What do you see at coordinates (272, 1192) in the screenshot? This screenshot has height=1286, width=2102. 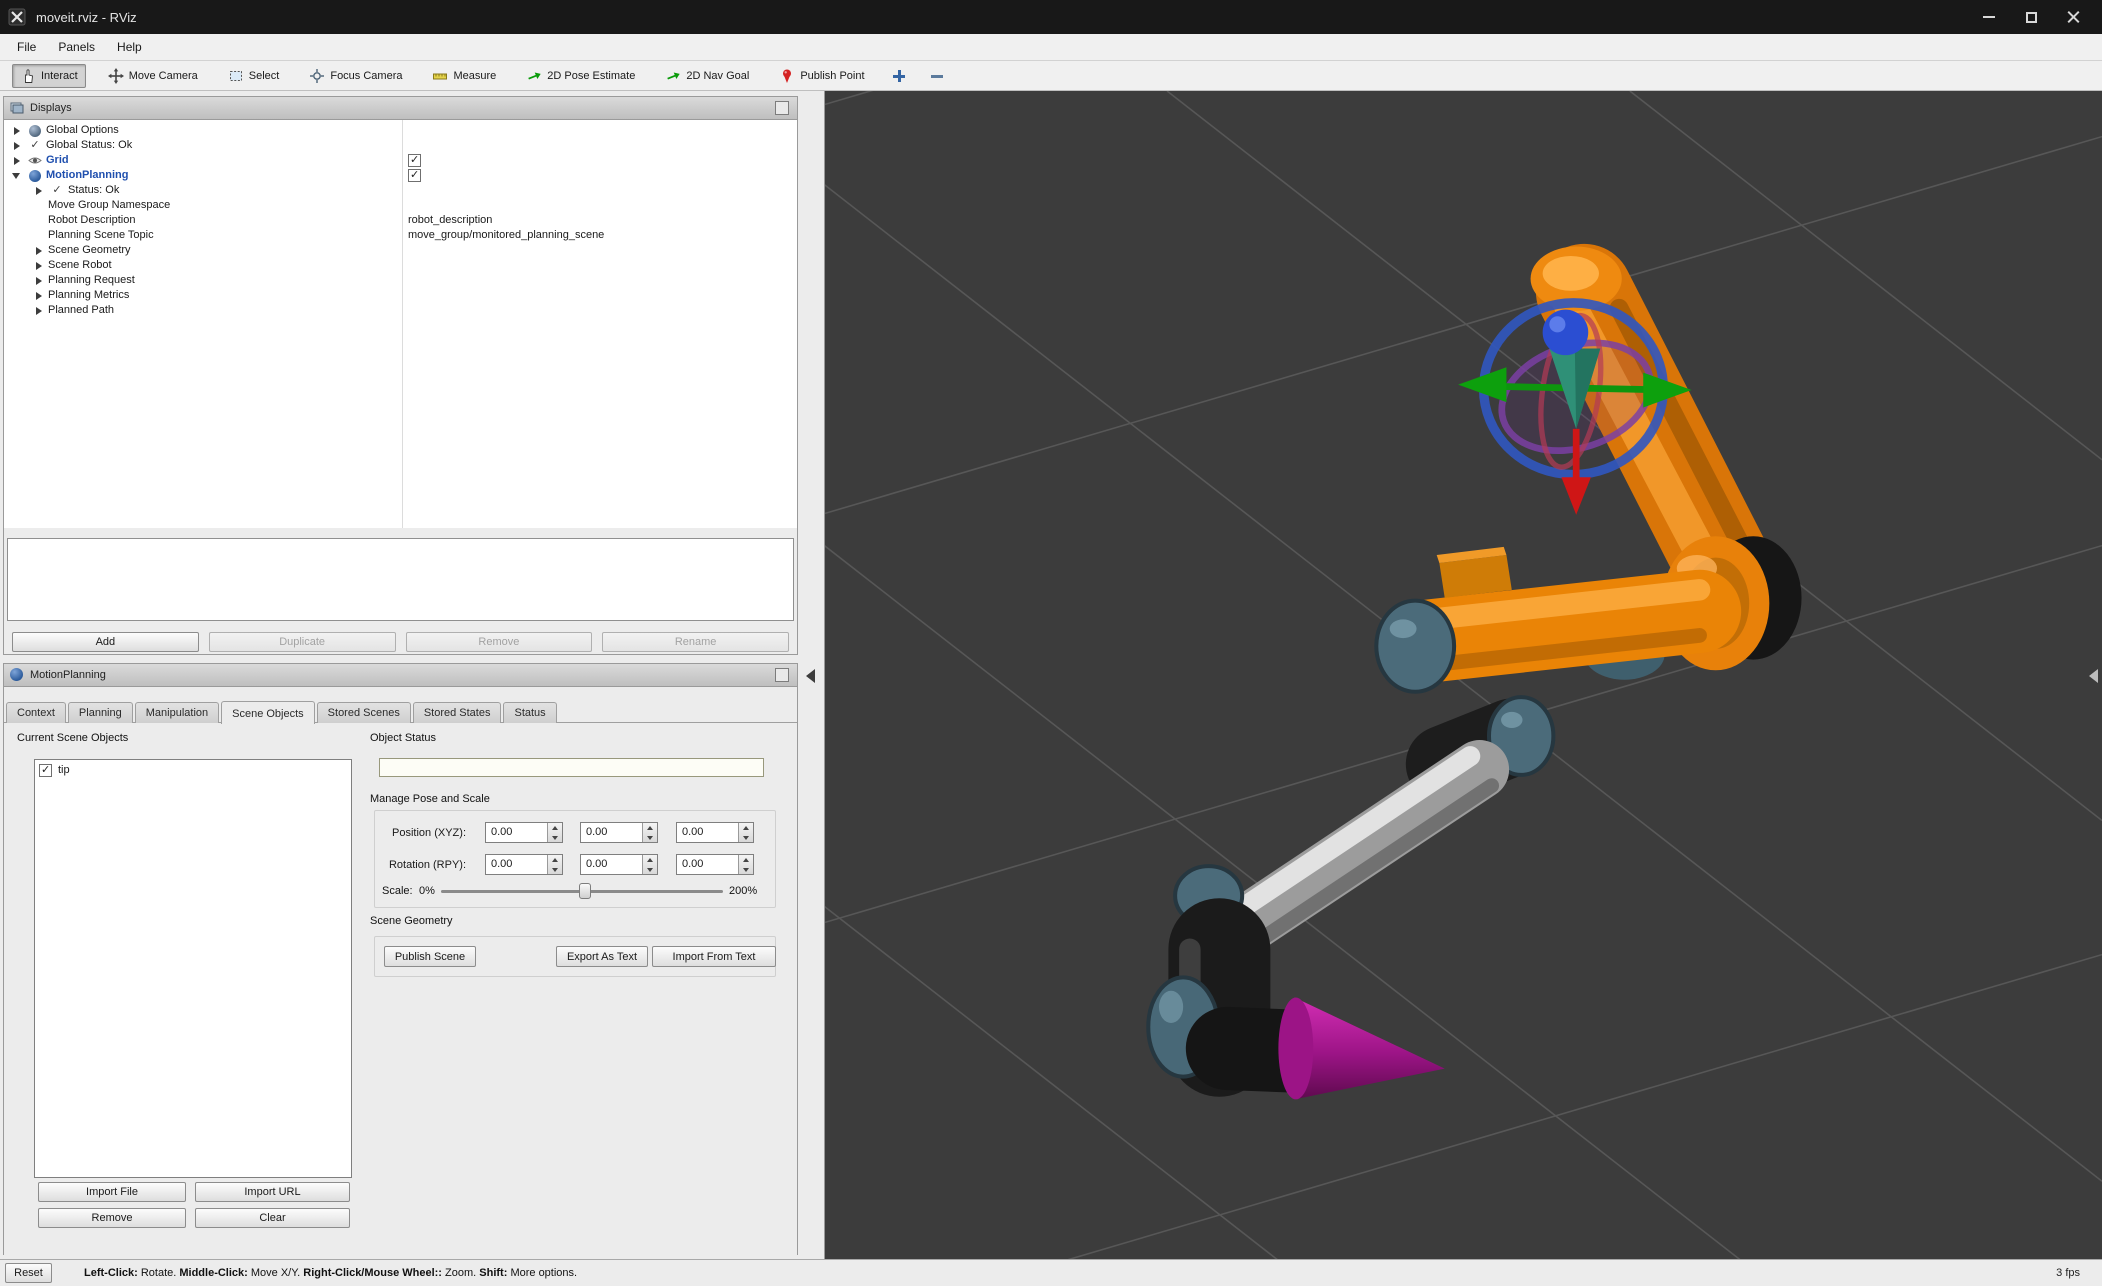 I see `import-url-button: Import URL` at bounding box center [272, 1192].